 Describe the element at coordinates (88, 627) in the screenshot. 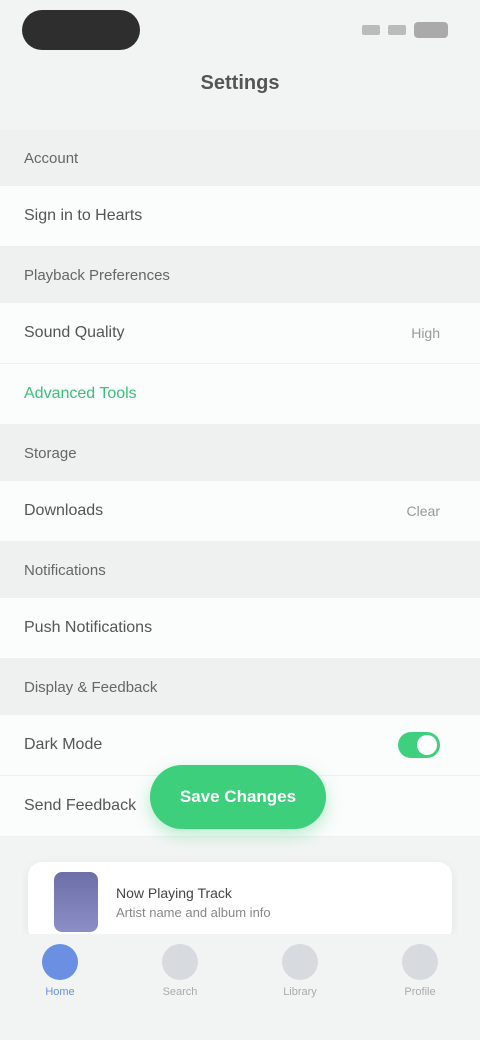

I see `row-label: Push Notifications` at that location.